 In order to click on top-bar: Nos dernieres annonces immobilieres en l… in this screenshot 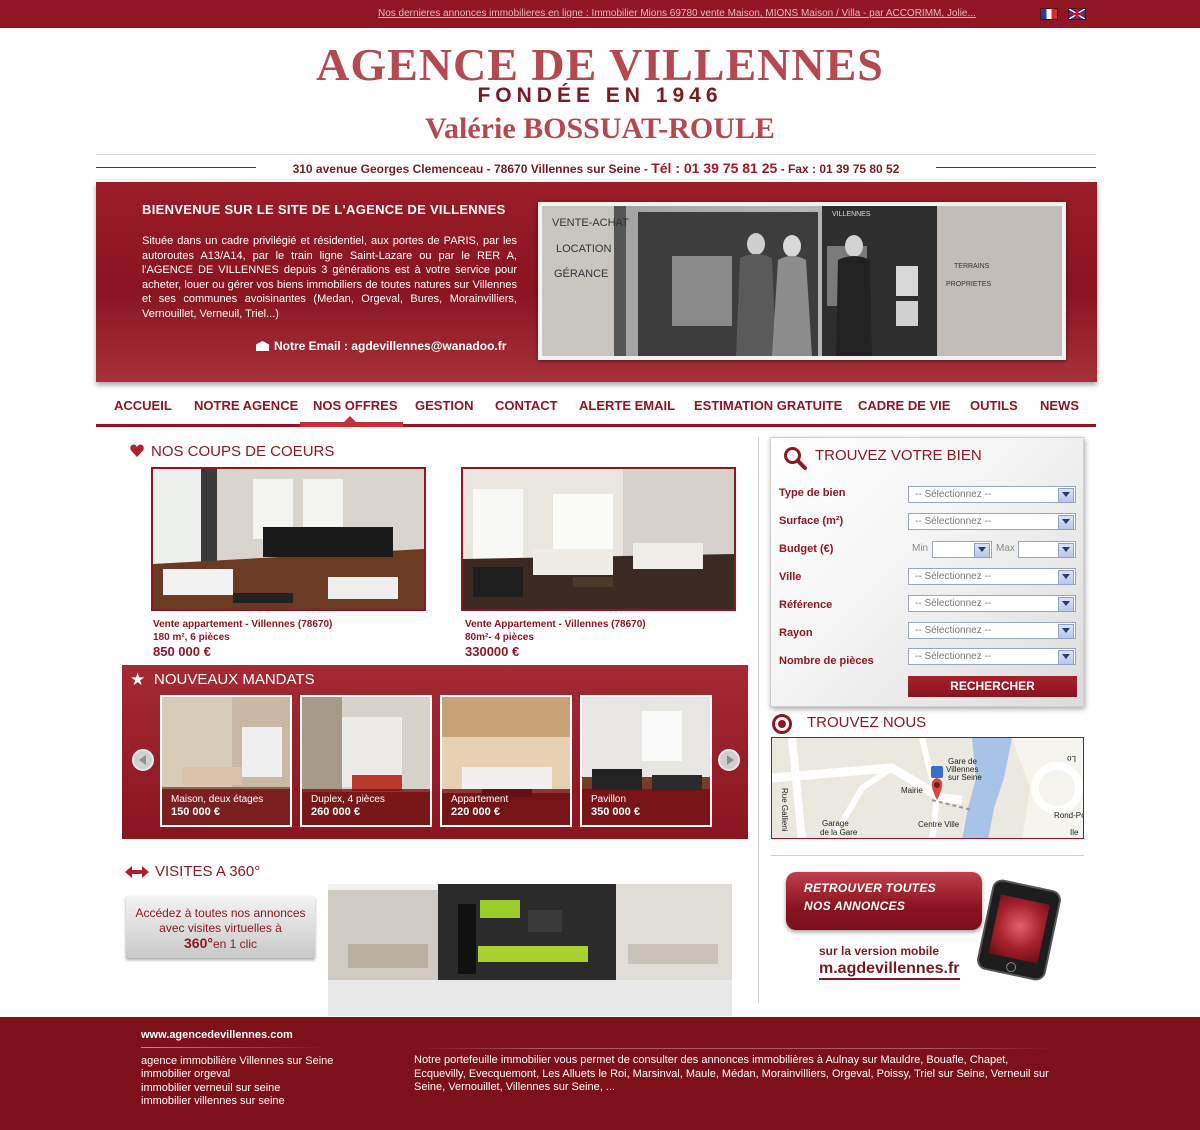, I will do `click(600, 14)`.